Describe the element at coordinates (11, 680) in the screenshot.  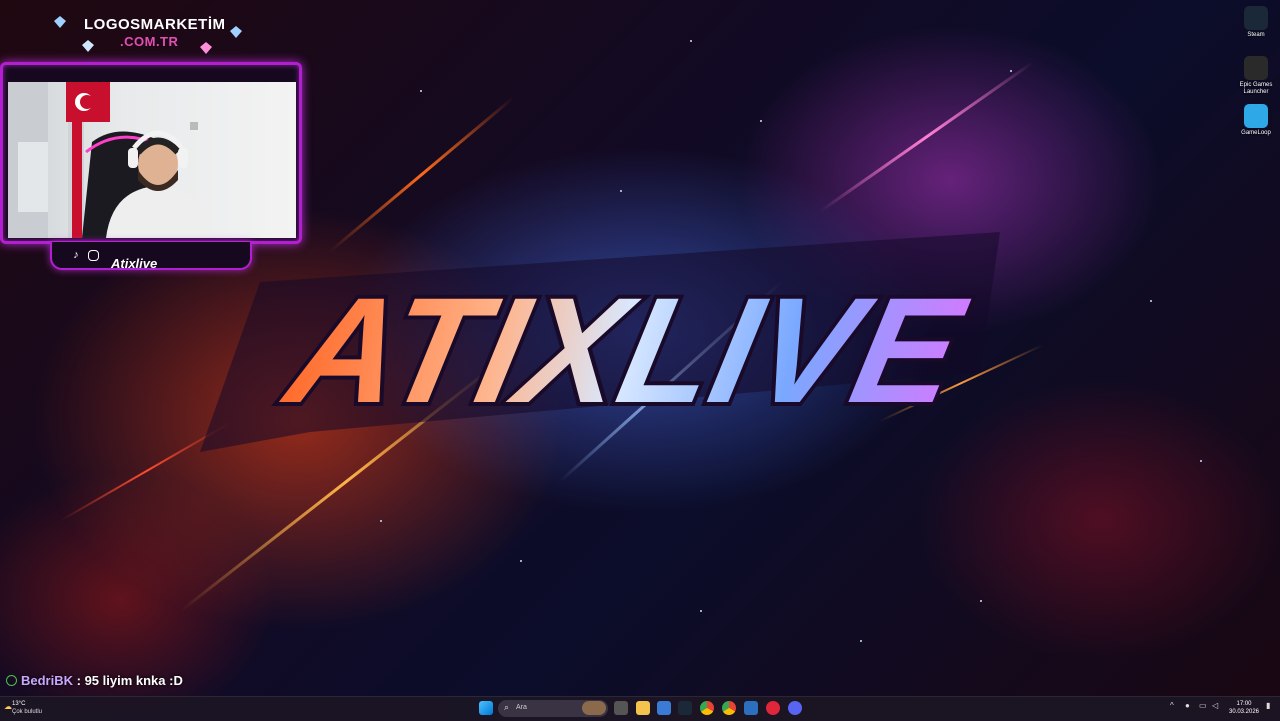
I see `chat-badge-icon` at that location.